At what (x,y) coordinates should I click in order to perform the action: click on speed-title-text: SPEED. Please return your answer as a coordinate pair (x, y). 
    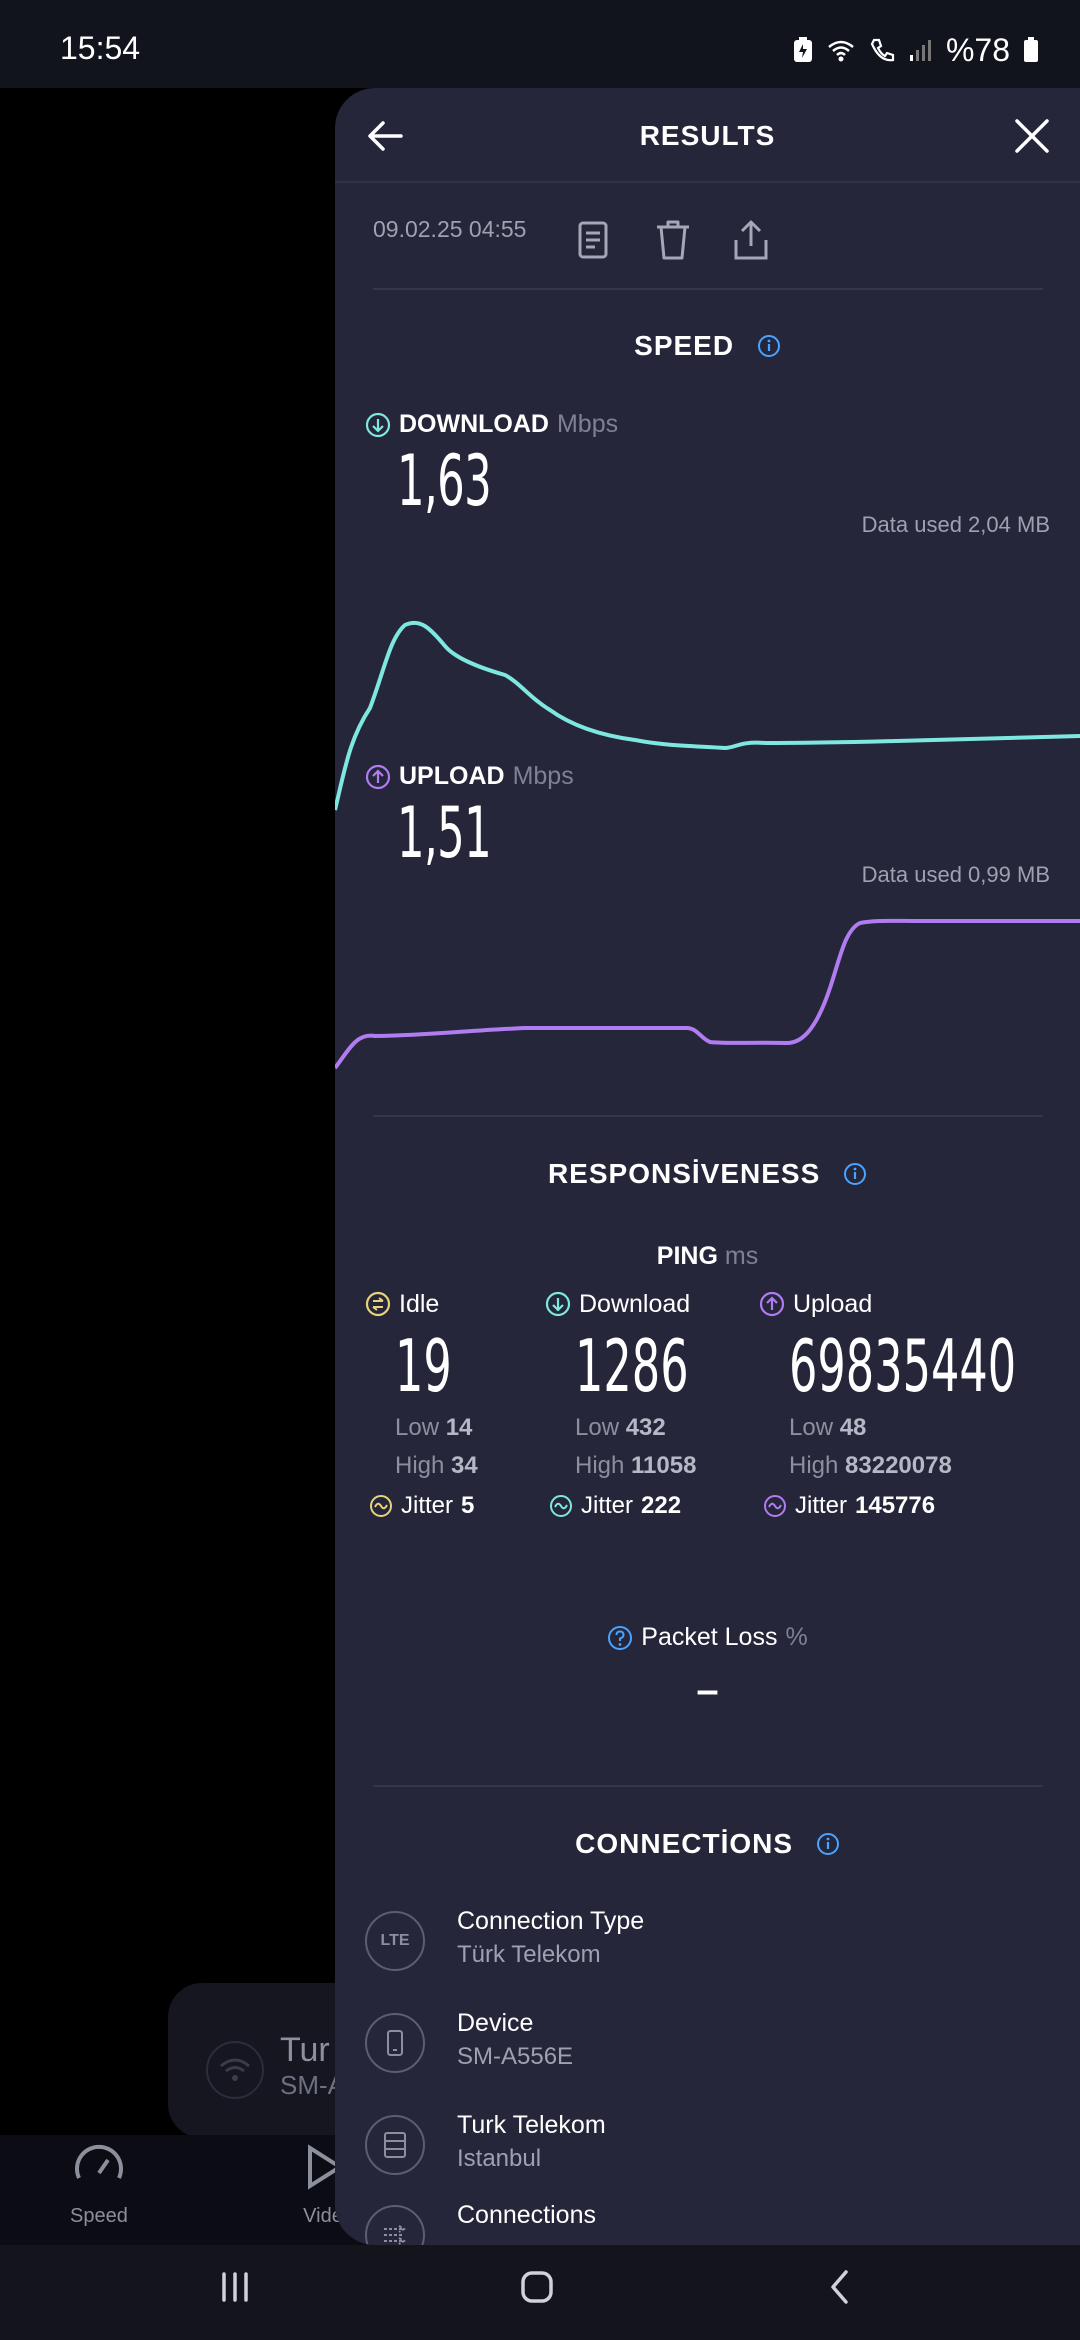
    Looking at the image, I should click on (684, 345).